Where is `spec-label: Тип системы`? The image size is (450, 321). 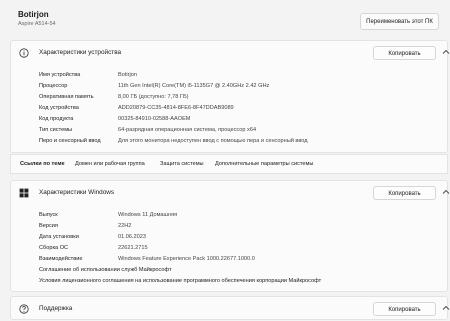
spec-label: Тип системы is located at coordinates (56, 130).